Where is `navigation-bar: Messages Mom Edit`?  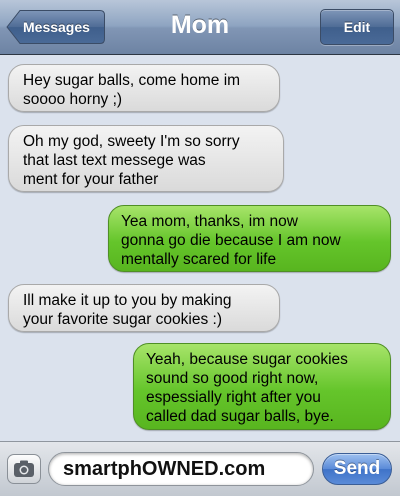 navigation-bar: Messages Mom Edit is located at coordinates (200, 27).